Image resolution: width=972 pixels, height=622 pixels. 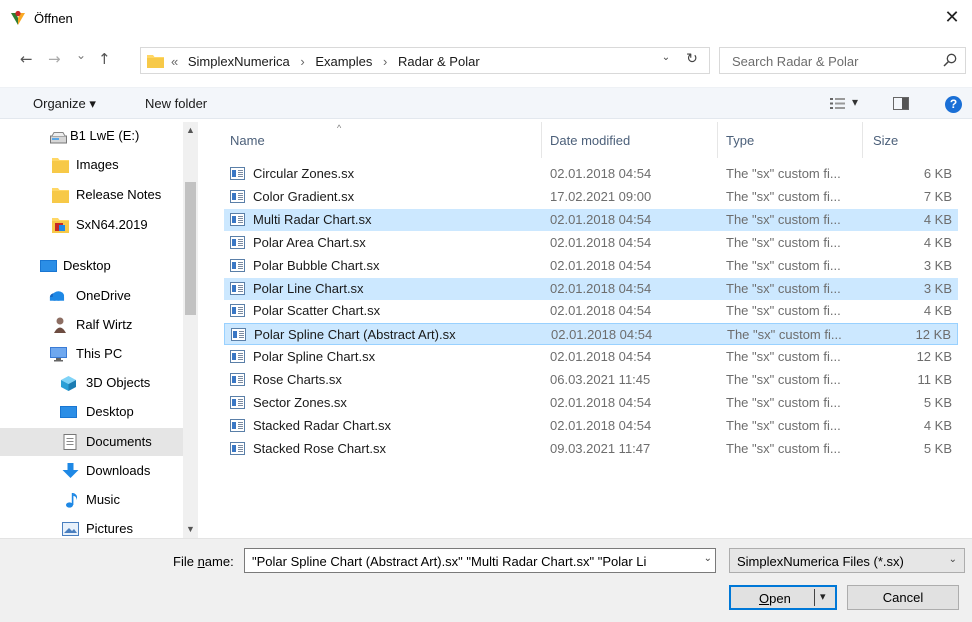 I want to click on sort-ascending-icon: ^, so click(x=339, y=128).